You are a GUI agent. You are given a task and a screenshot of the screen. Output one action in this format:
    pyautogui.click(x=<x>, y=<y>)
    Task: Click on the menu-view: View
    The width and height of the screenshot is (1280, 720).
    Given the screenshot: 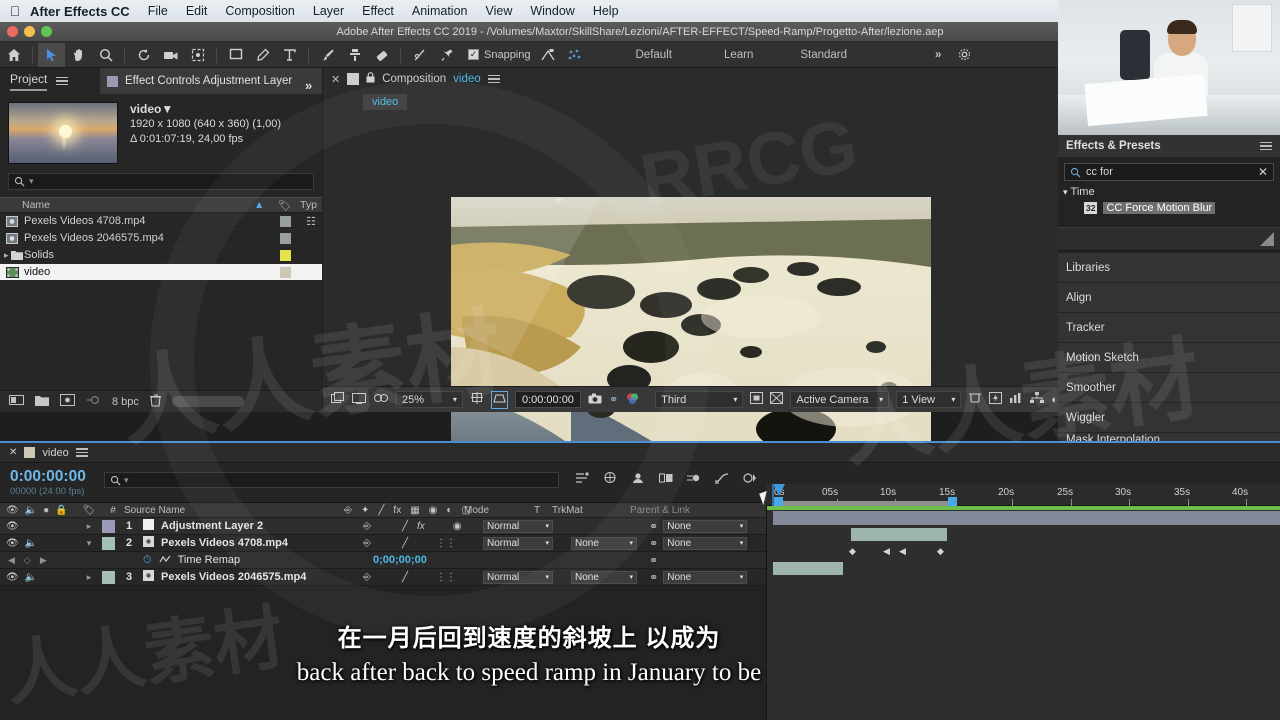 What is the action you would take?
    pyautogui.click(x=498, y=11)
    